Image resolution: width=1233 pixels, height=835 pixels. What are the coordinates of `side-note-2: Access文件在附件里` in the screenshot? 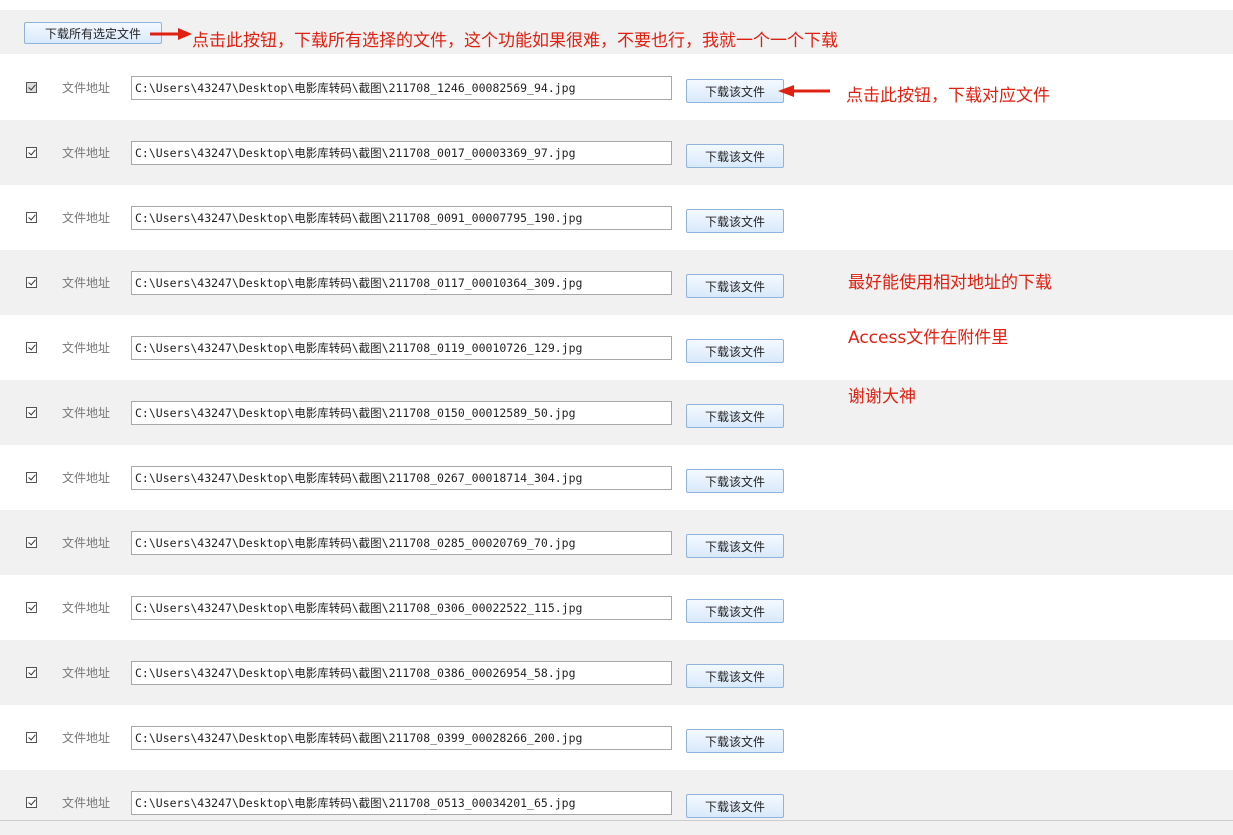 It's located at (928, 338).